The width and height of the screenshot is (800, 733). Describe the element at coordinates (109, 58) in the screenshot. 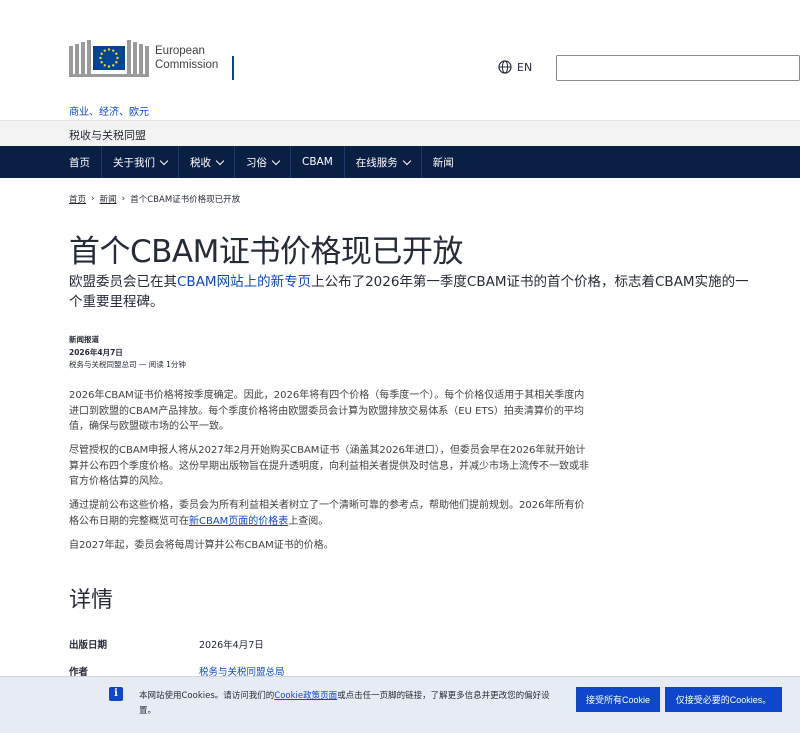

I see `eu-flag-logo-icon` at that location.